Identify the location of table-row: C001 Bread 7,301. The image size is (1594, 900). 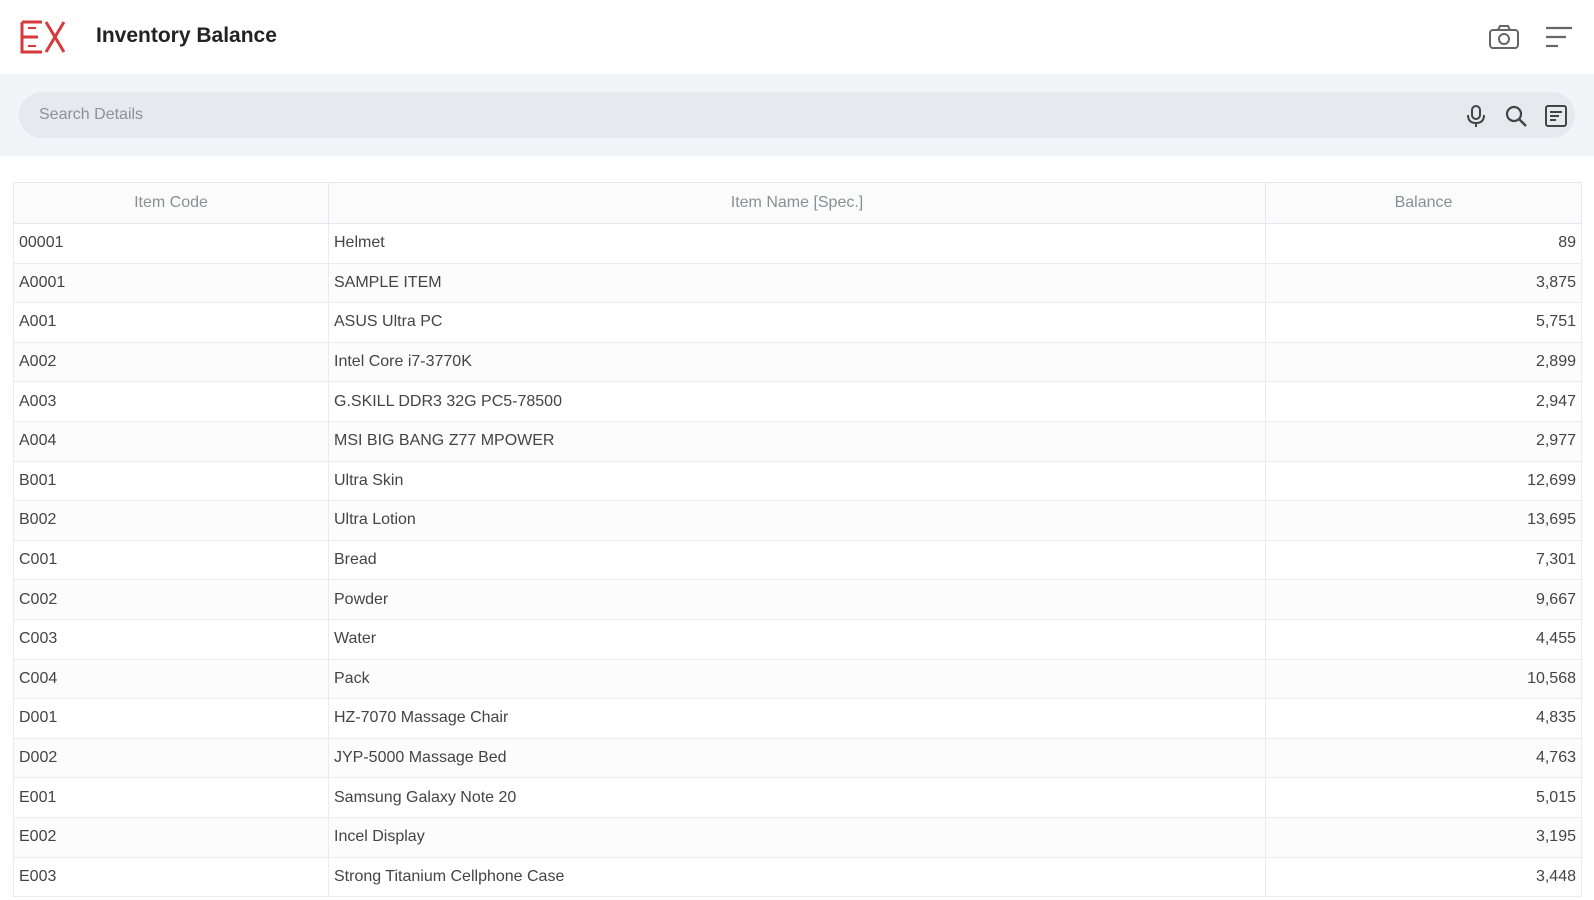
(797, 560).